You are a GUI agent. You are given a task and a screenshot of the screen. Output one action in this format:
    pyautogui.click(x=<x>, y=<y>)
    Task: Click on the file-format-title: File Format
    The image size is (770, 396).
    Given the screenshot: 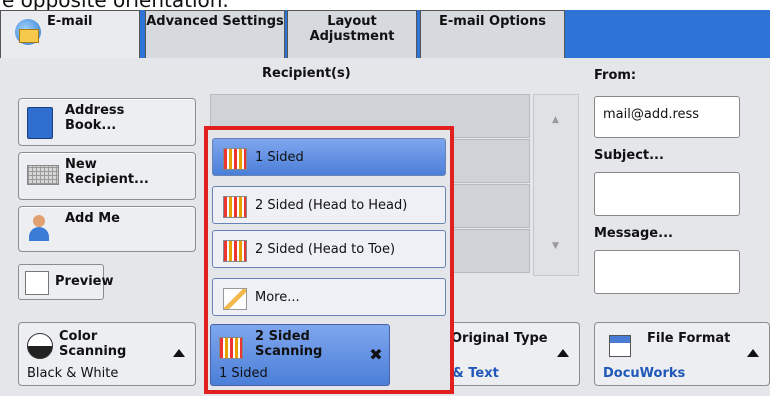 What is the action you would take?
    pyautogui.click(x=689, y=338)
    